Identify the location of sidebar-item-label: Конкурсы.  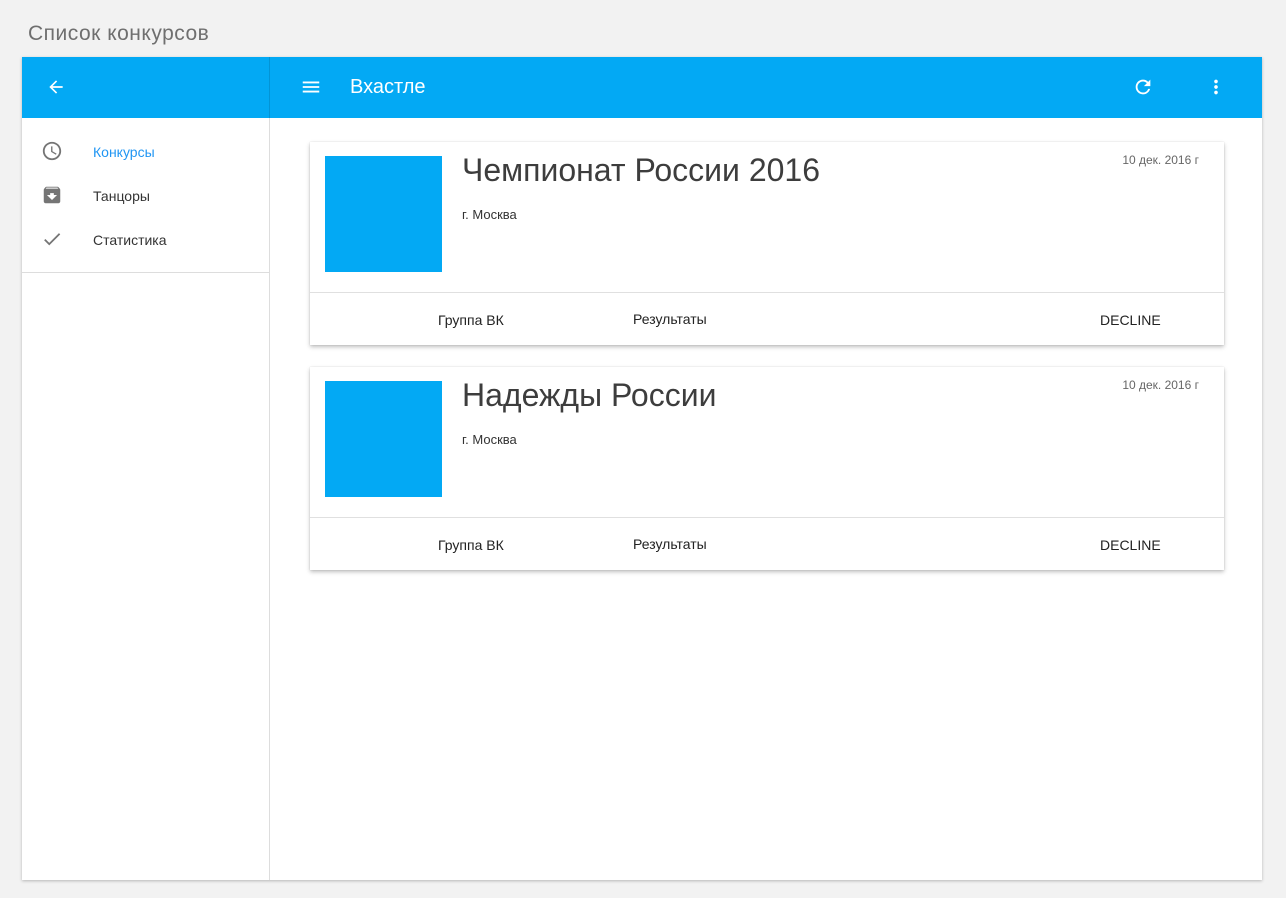
(124, 152).